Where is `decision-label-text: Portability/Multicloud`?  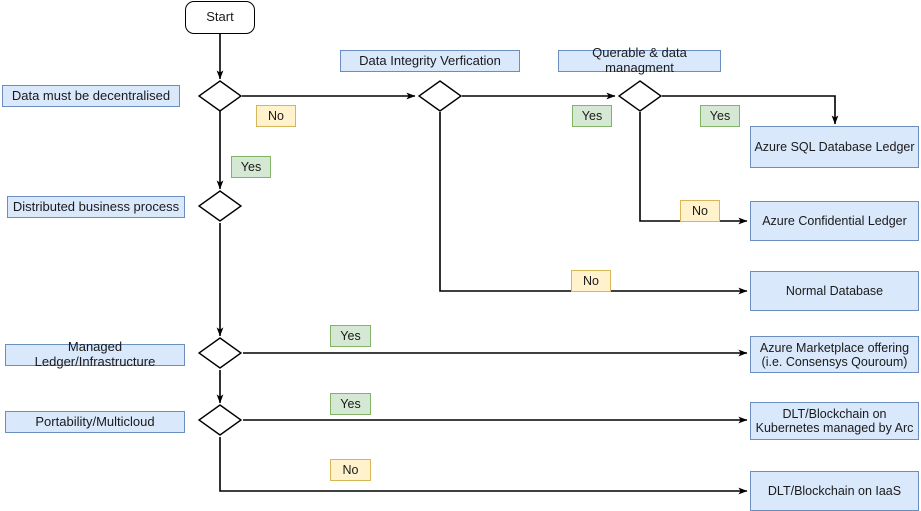 decision-label-text: Portability/Multicloud is located at coordinates (95, 421).